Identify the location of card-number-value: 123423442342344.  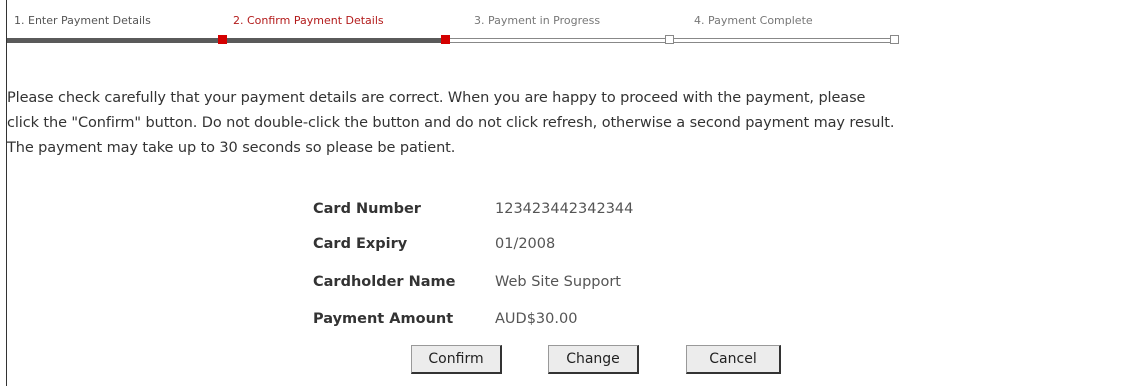
(564, 209).